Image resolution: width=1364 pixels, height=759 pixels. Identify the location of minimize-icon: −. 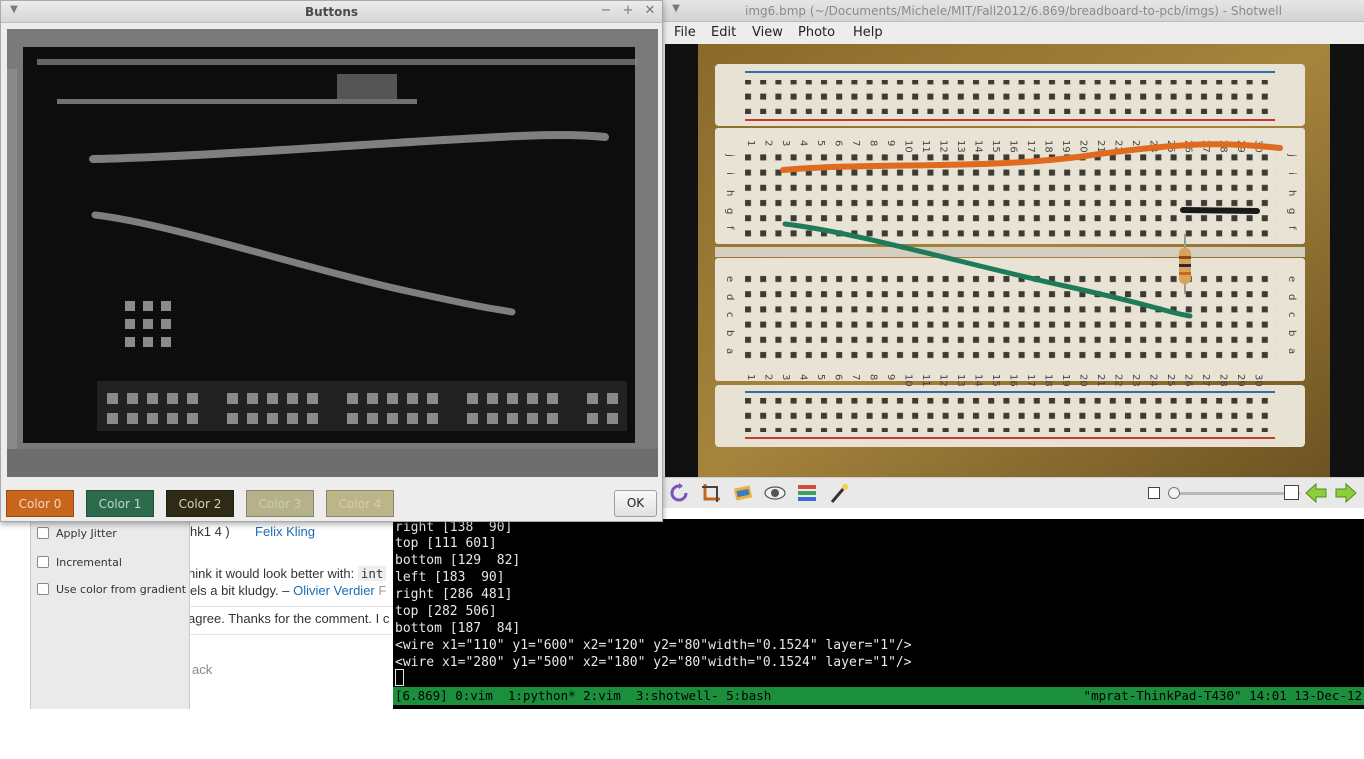
(606, 11).